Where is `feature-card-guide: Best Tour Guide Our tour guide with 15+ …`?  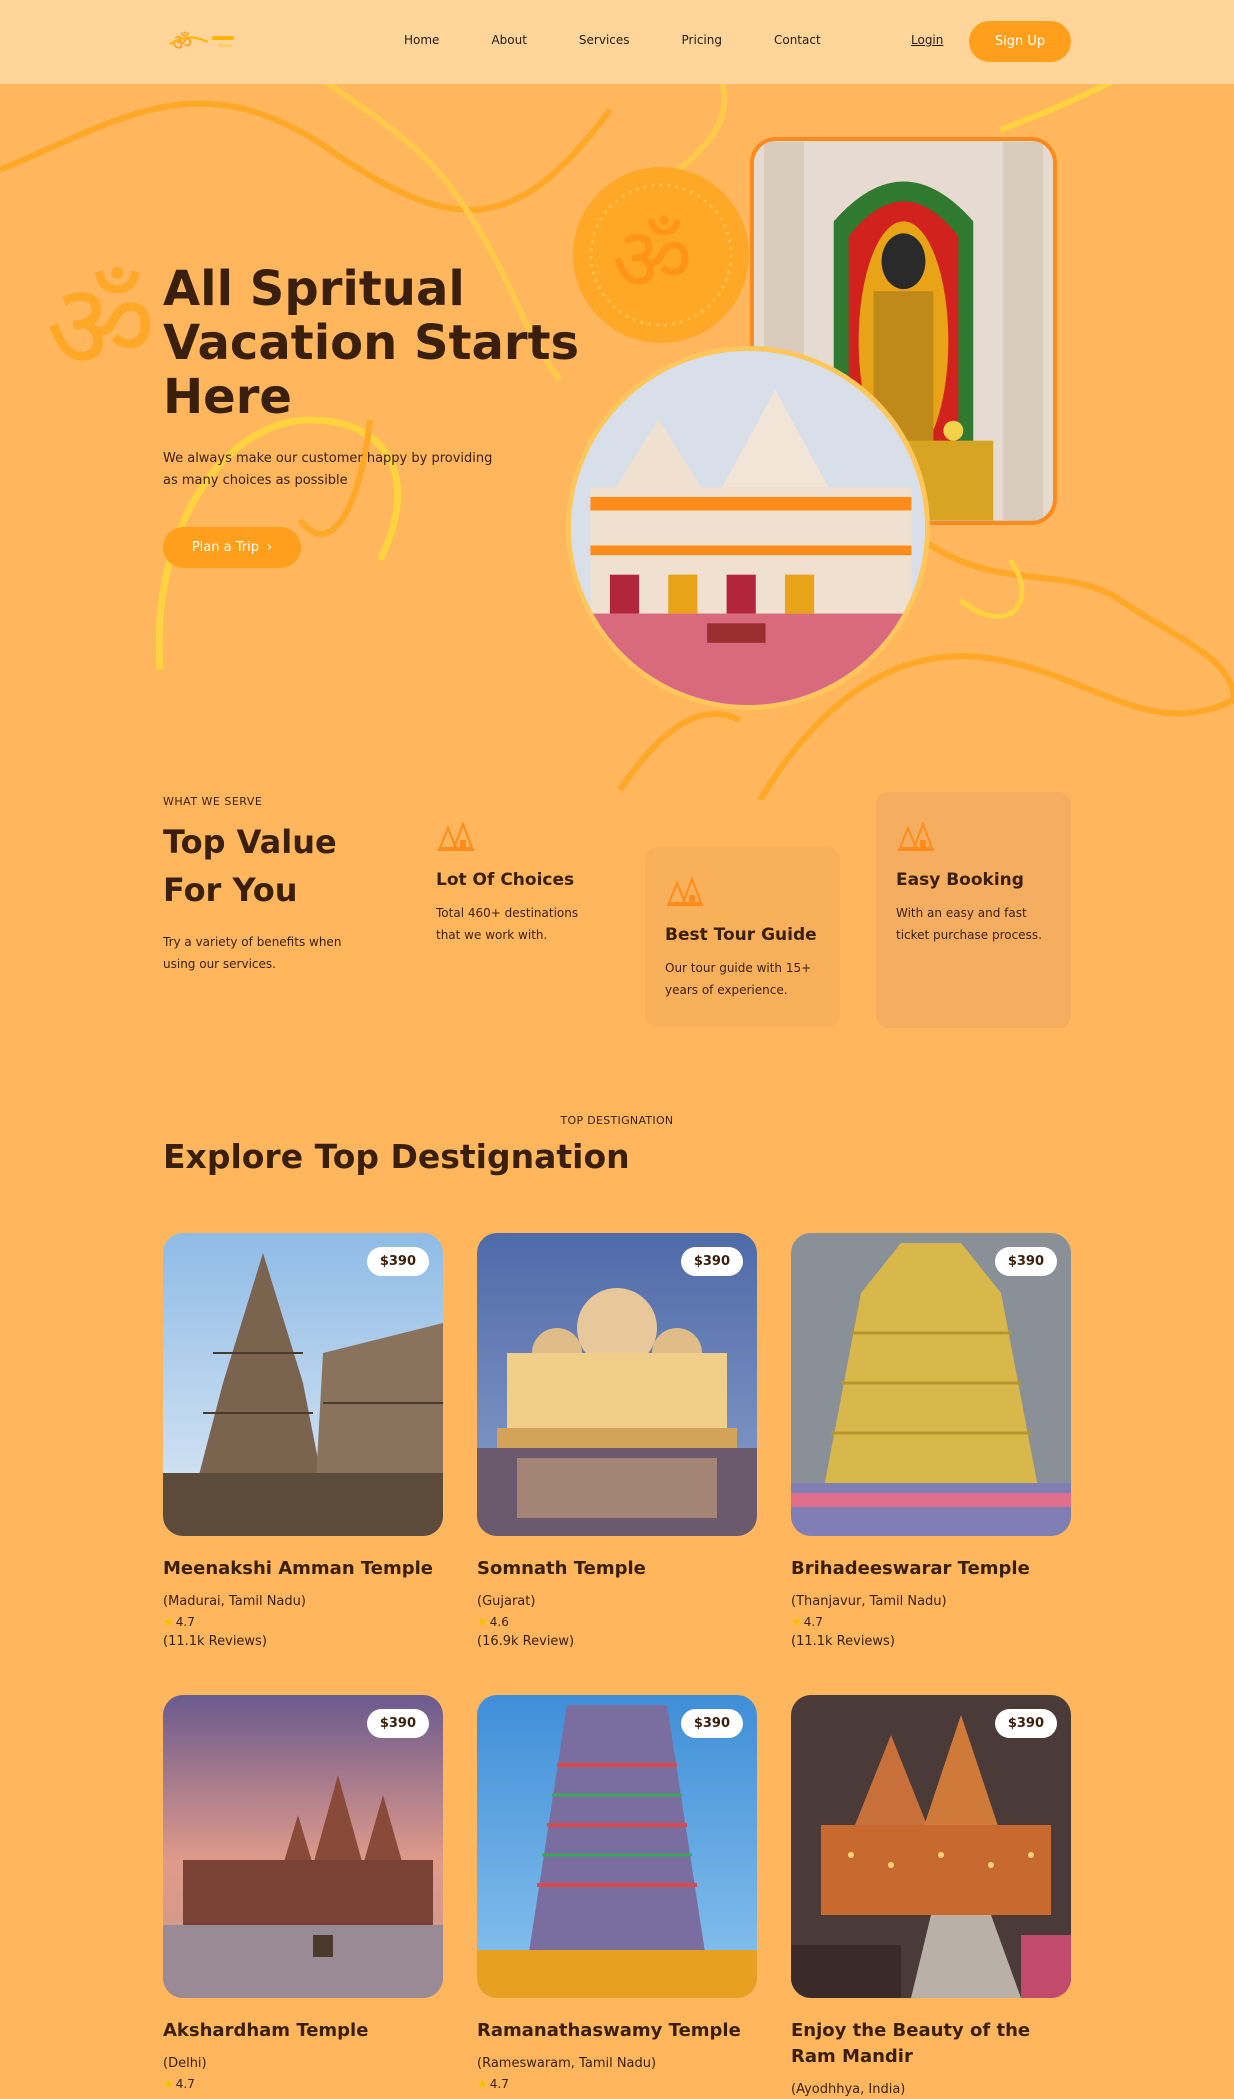 feature-card-guide: Best Tour Guide Our tour guide with 15+ … is located at coordinates (742, 937).